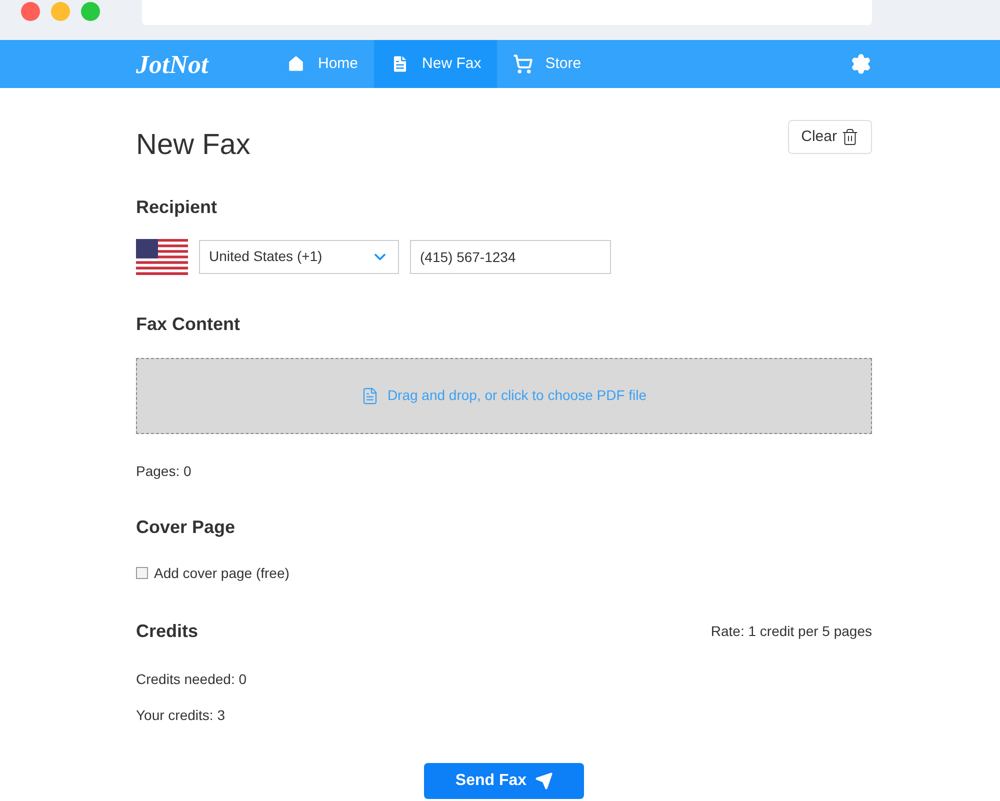 The height and width of the screenshot is (801, 1000). I want to click on your-credits: Your credits: 3, so click(181, 715).